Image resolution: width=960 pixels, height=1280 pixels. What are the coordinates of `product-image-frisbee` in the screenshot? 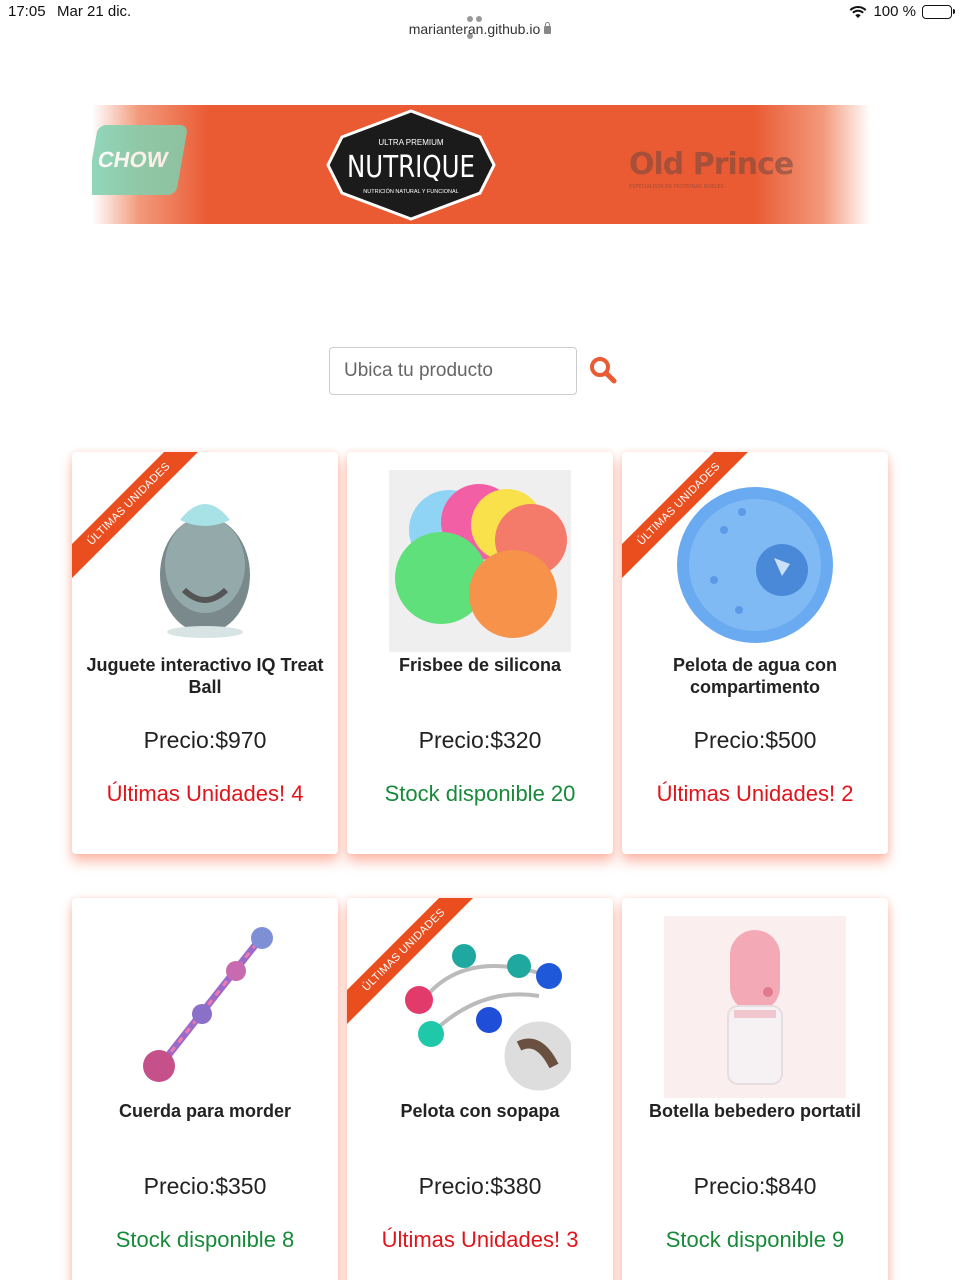 It's located at (480, 561).